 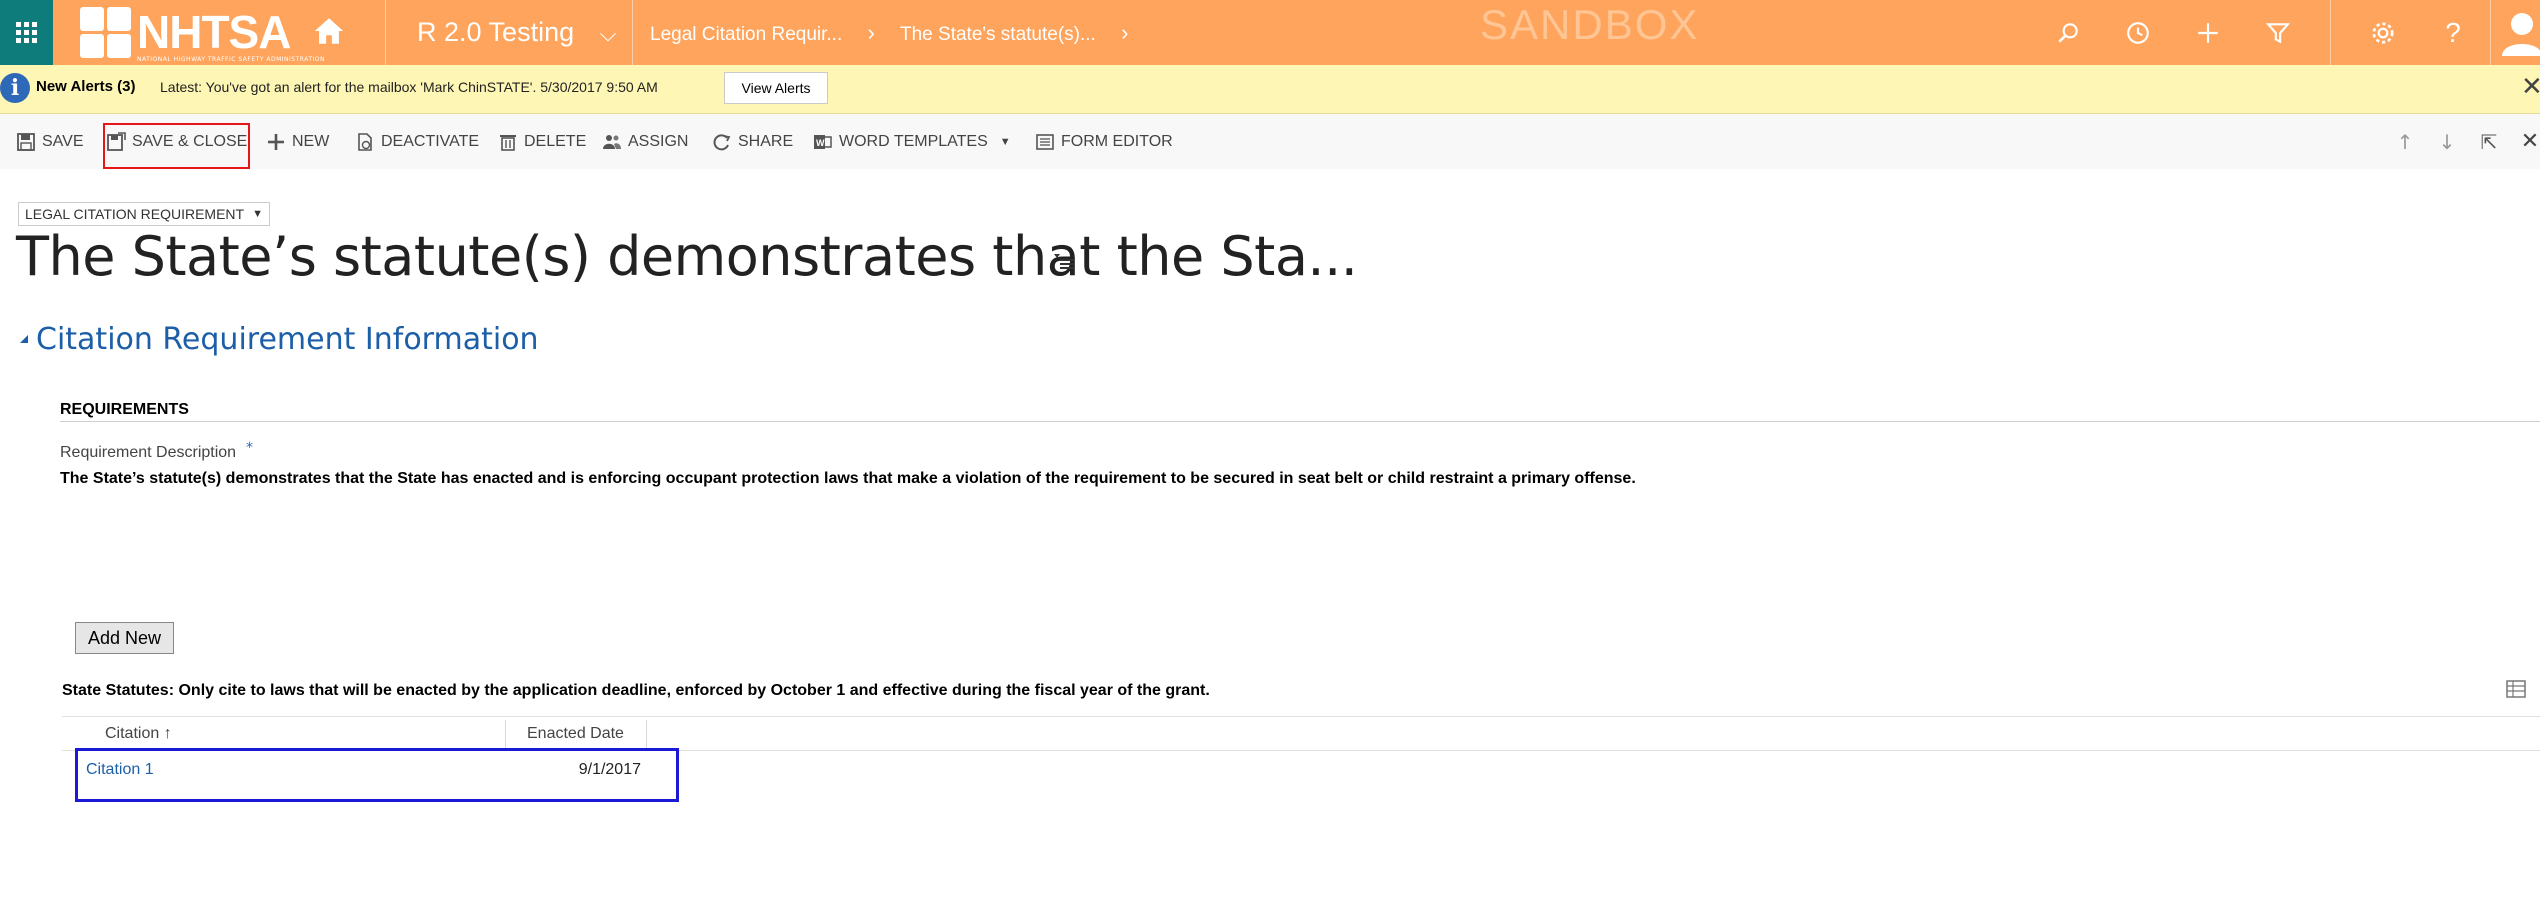 I want to click on assign-label: ASSIGN, so click(x=658, y=141).